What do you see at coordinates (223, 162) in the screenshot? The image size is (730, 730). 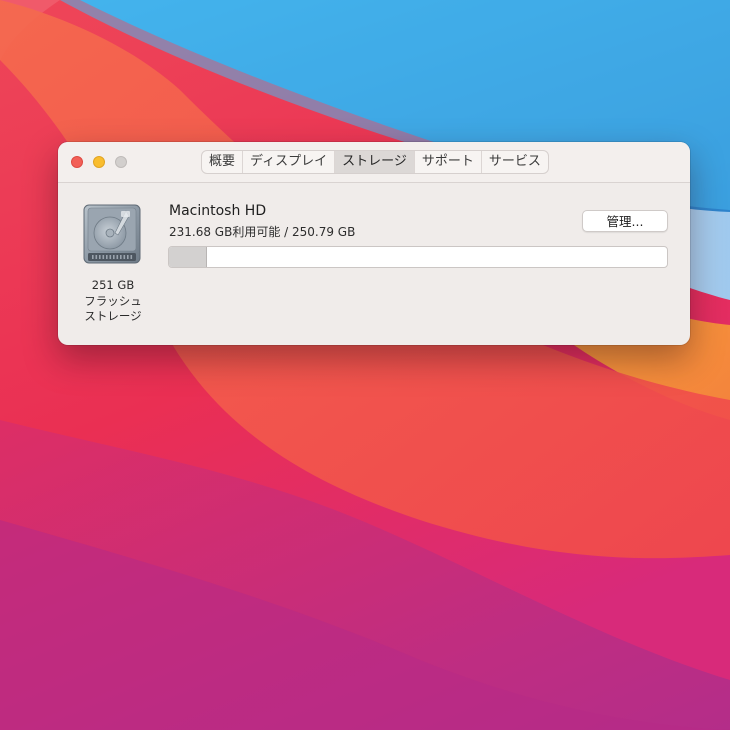 I see `tab-overview: 概要` at bounding box center [223, 162].